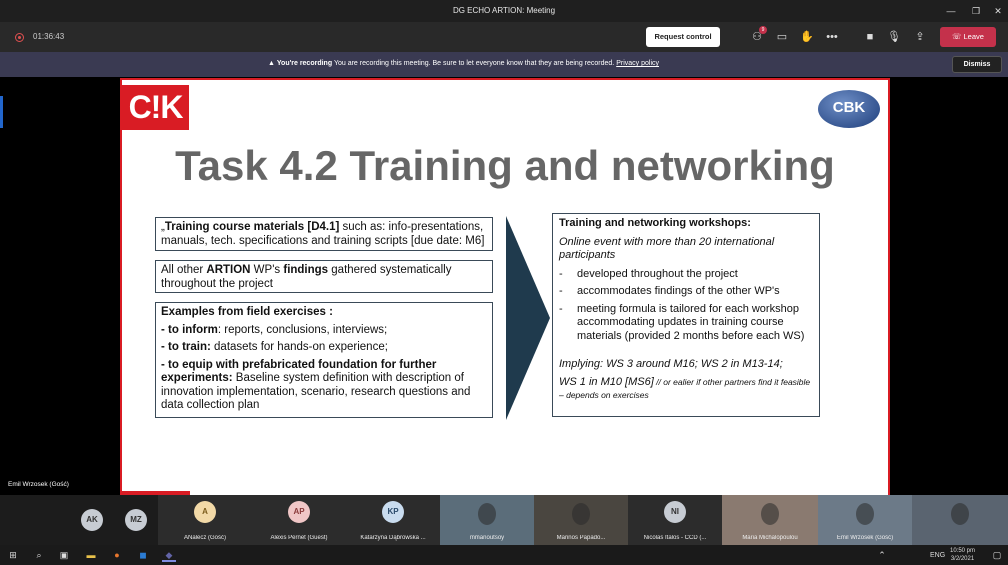 This screenshot has width=1008, height=565. Describe the element at coordinates (204, 538) in the screenshot. I see `participant-name: ANalecz (Gość)` at that location.